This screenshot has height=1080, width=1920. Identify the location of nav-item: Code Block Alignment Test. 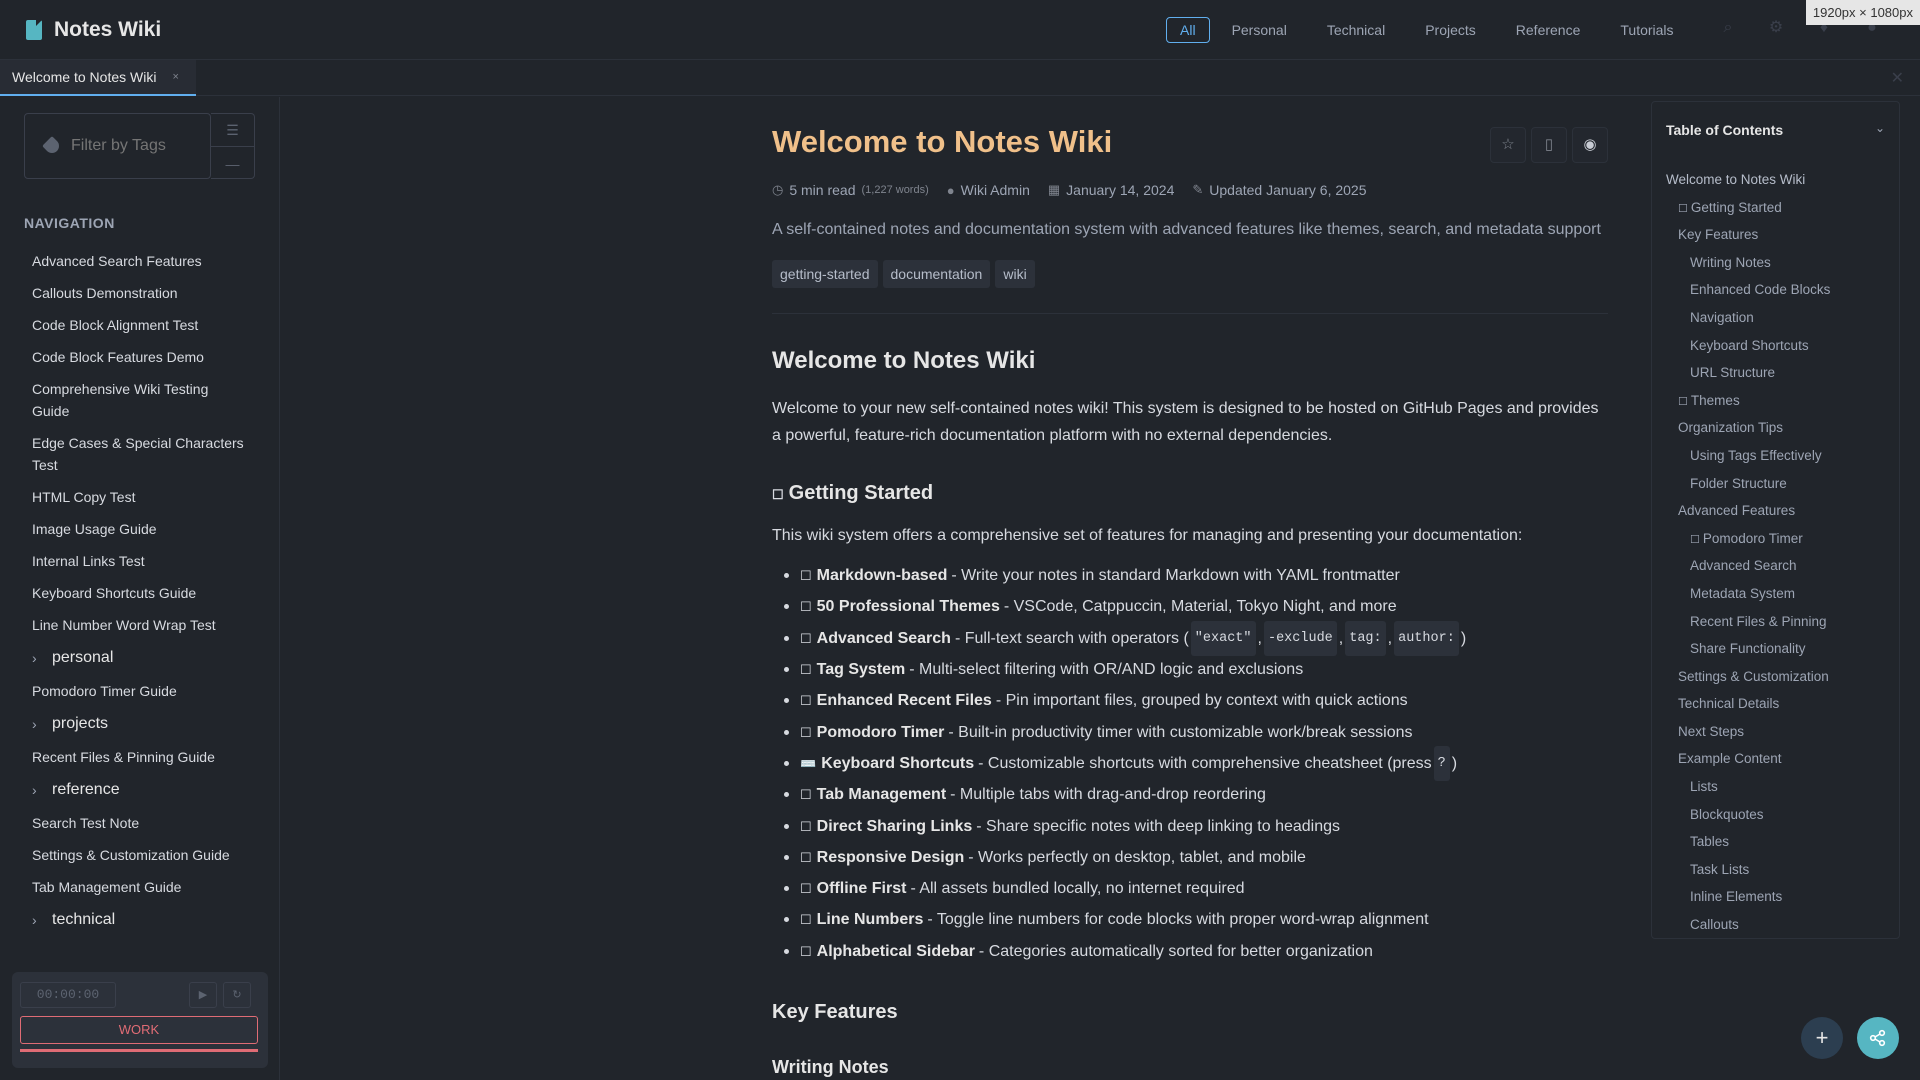
(140, 325).